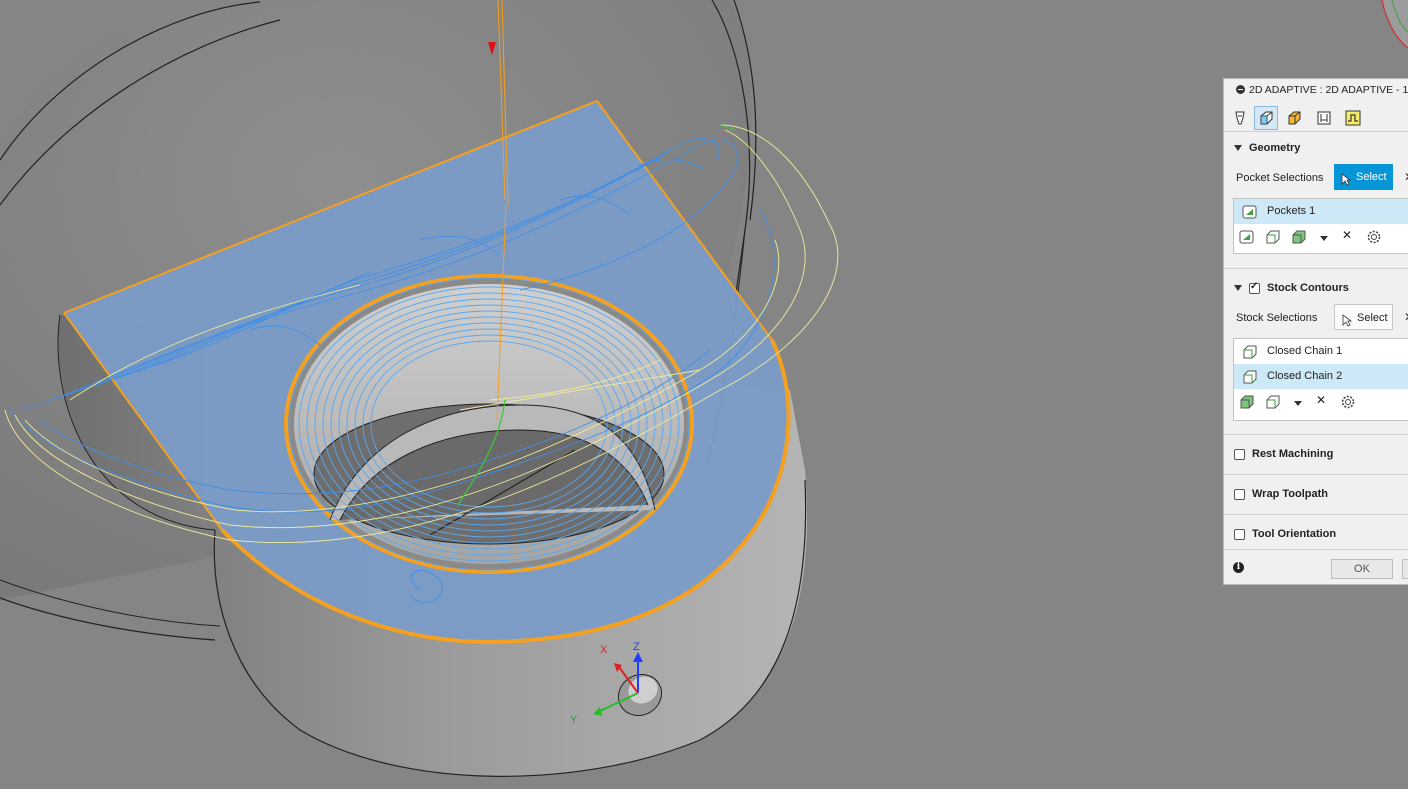  I want to click on rest-machining-section-header: Rest Machining, so click(1283, 454).